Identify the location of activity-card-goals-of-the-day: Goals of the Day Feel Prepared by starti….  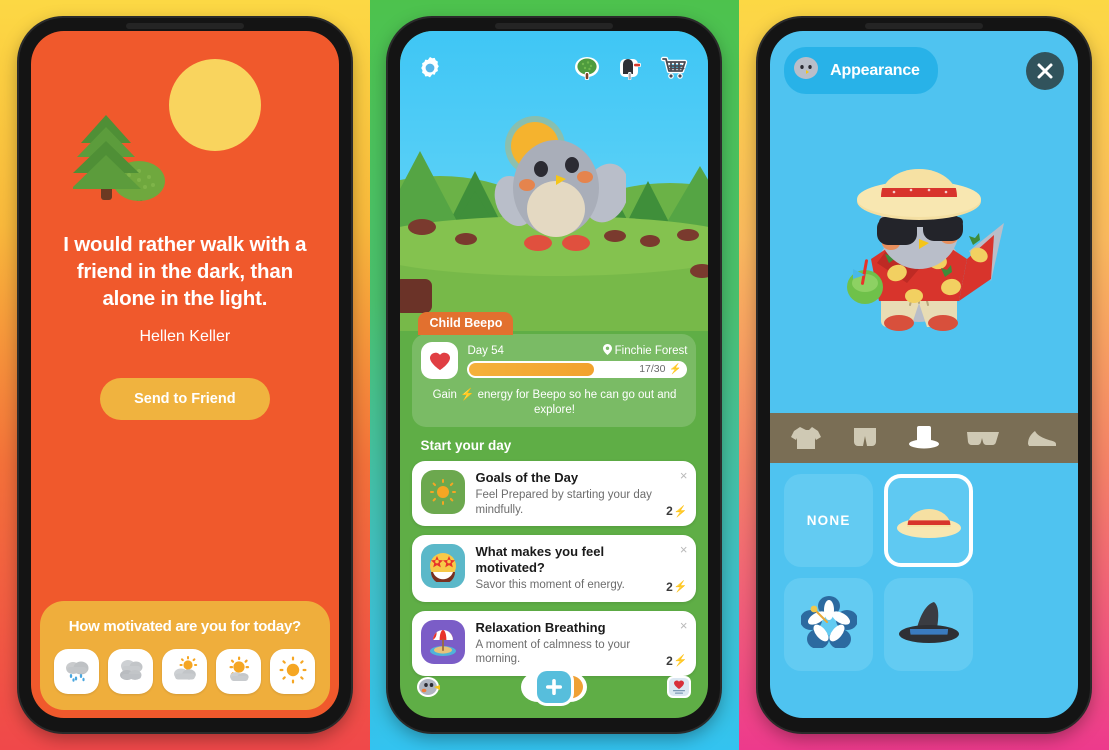
(554, 493).